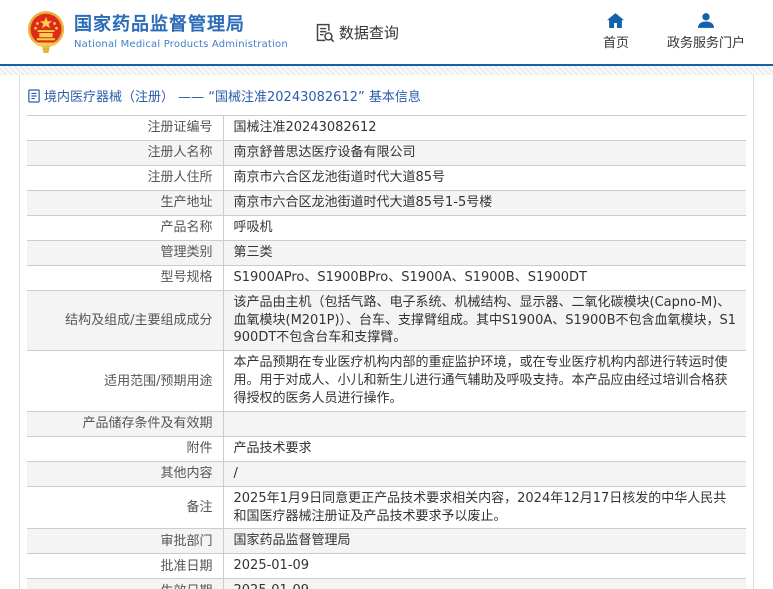 The width and height of the screenshot is (773, 589). What do you see at coordinates (125, 424) in the screenshot?
I see `field-label: 产品储存条件及有效期` at bounding box center [125, 424].